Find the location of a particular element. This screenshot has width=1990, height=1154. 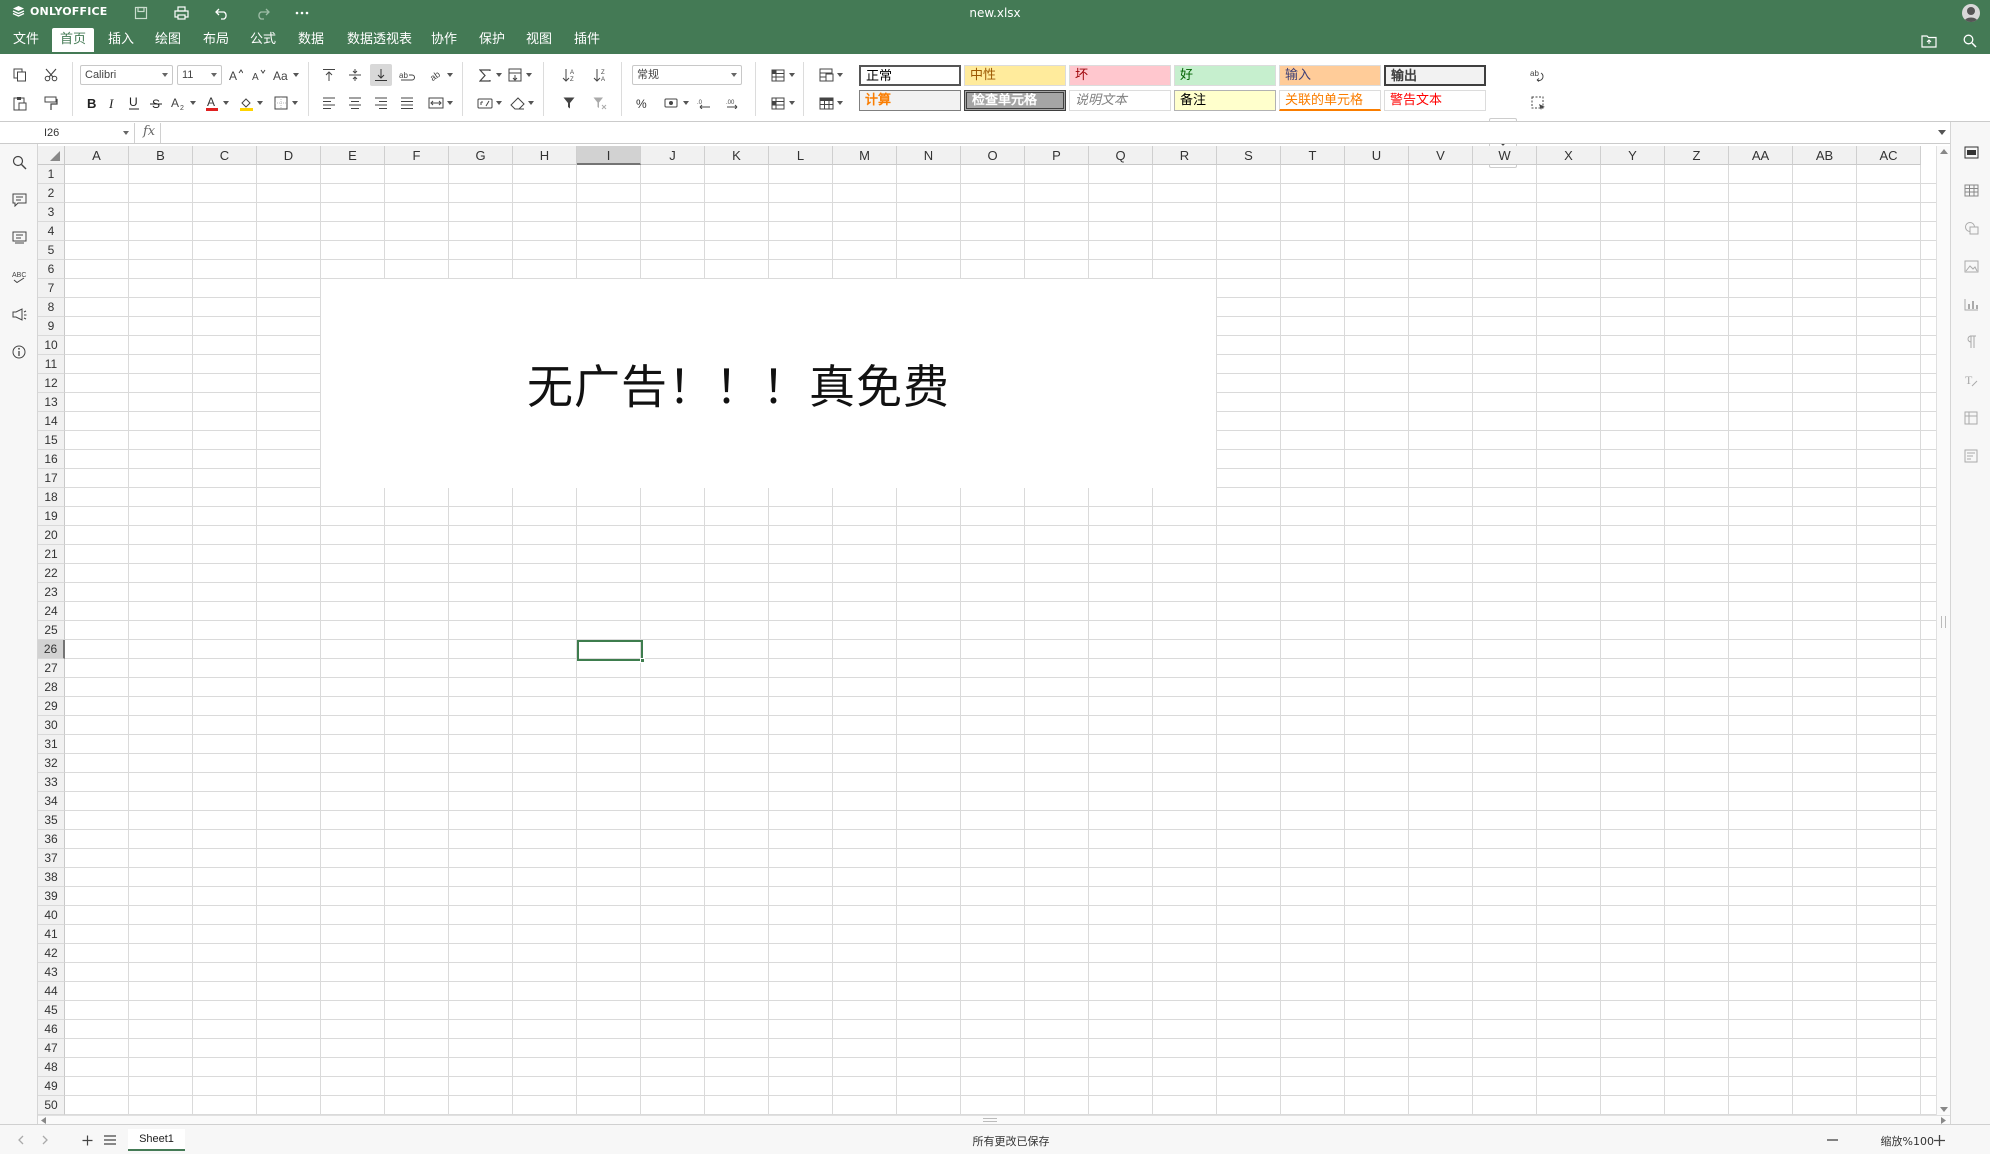

slicer-settings-icon is located at coordinates (1971, 456).